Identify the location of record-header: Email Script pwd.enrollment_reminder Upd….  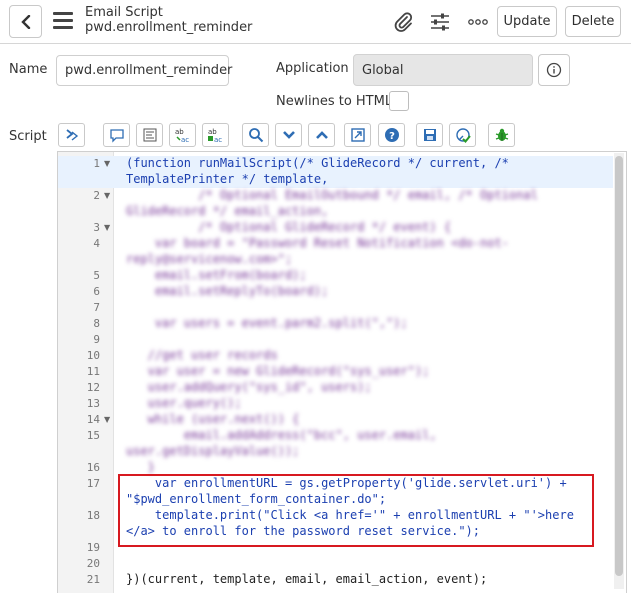
(315, 22).